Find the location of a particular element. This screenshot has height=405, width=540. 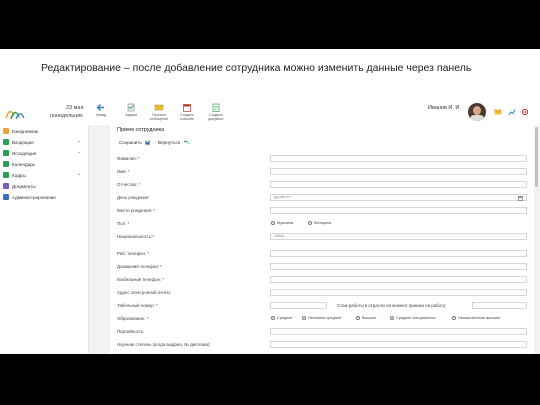

nationality-value: Узбек is located at coordinates (279, 236).